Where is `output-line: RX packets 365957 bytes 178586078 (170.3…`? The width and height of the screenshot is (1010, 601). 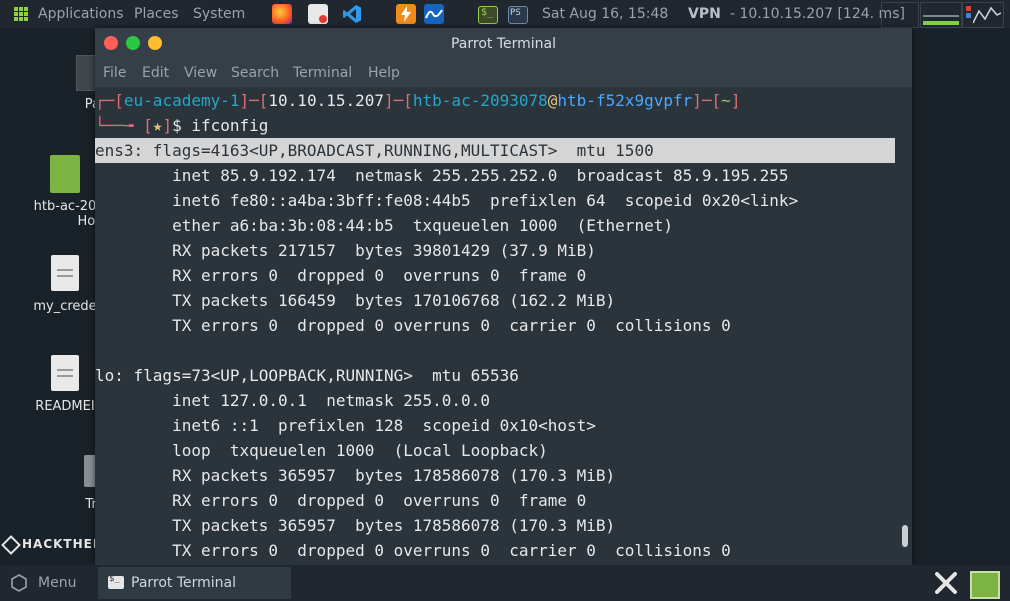
output-line: RX packets 365957 bytes 178586078 (170.3… is located at coordinates (355, 475).